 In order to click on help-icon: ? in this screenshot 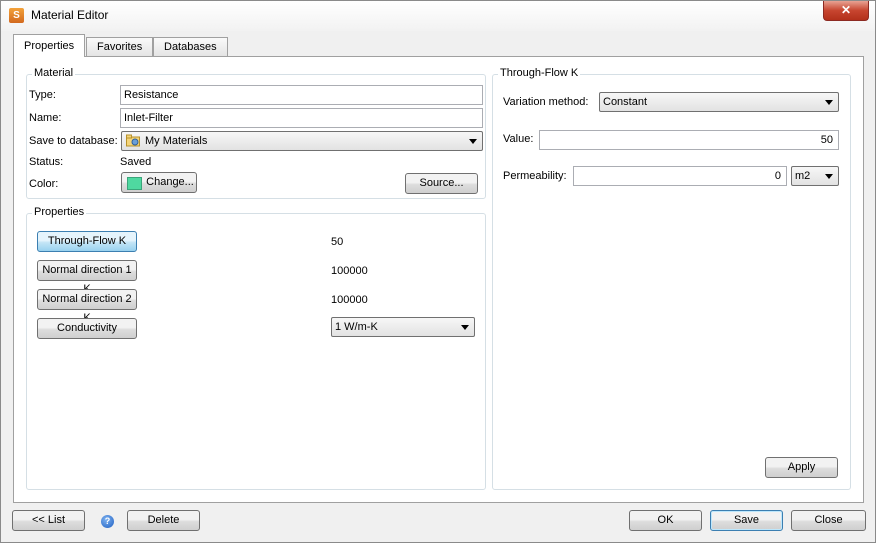, I will do `click(107, 521)`.